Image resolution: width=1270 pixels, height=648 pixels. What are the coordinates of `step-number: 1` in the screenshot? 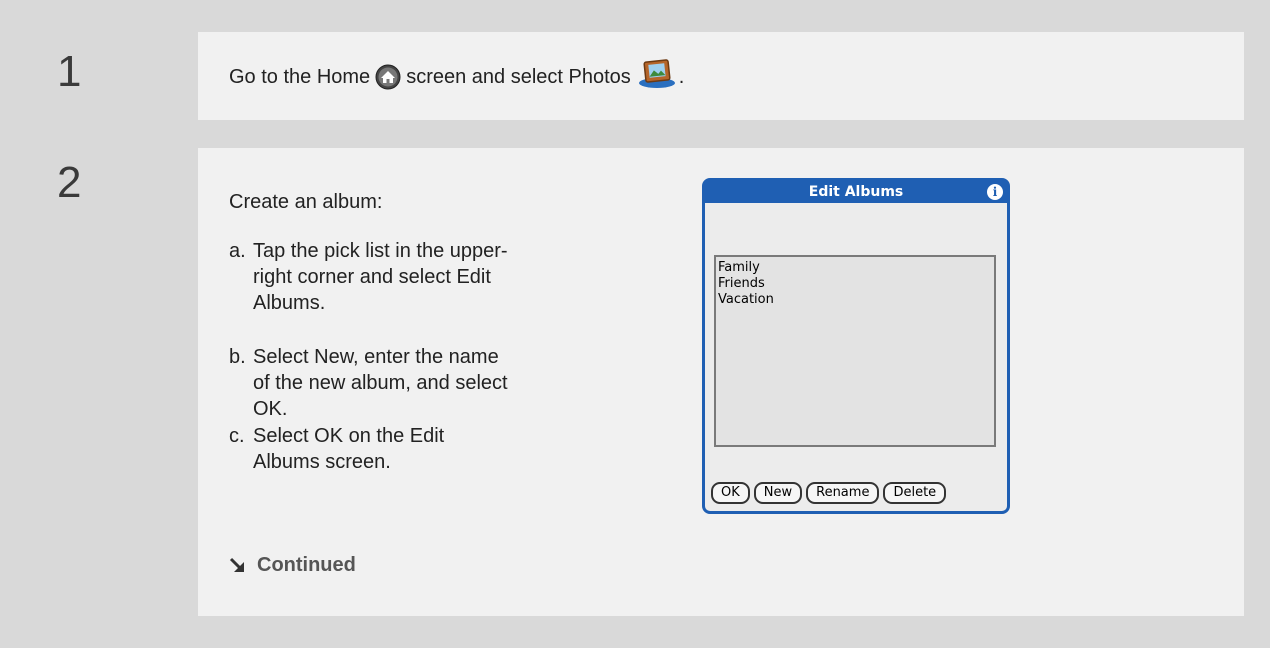 It's located at (69, 71).